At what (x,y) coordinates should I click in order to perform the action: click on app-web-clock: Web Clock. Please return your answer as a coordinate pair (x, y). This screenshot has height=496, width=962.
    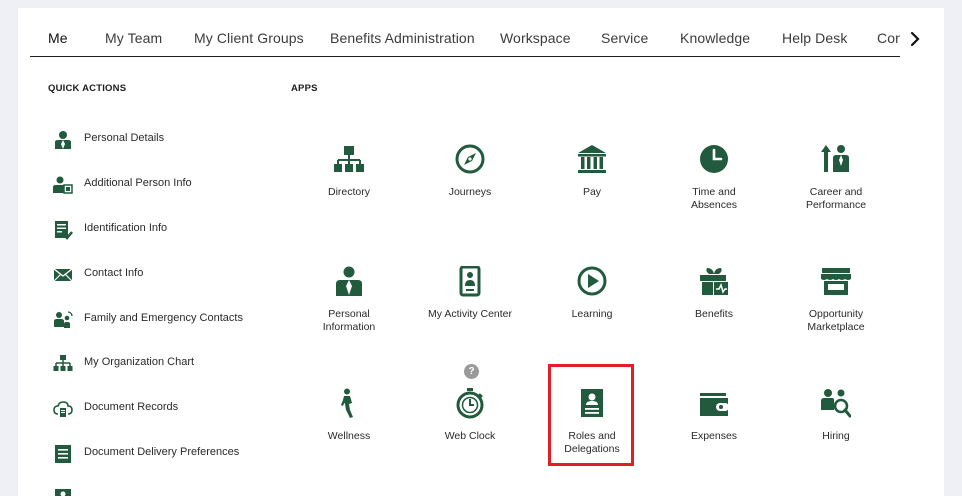
    Looking at the image, I should click on (470, 438).